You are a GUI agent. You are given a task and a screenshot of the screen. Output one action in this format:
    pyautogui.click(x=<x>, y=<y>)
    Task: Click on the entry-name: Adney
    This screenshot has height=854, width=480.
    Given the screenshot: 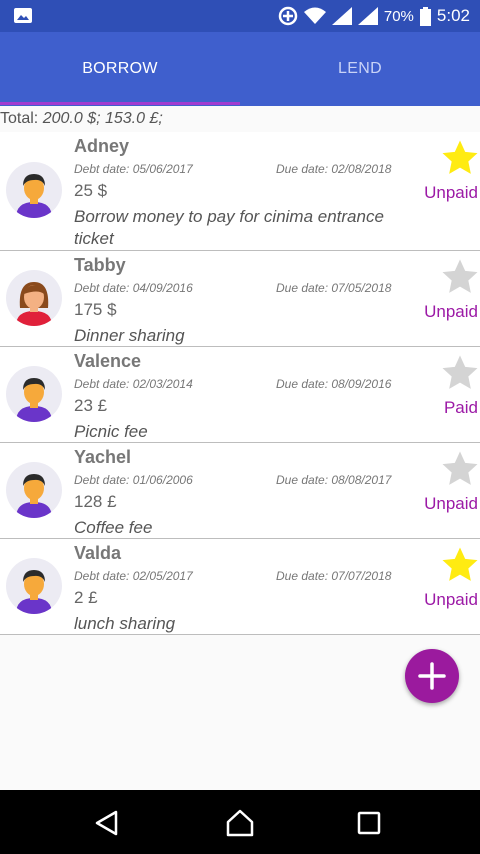 What is the action you would take?
    pyautogui.click(x=102, y=146)
    